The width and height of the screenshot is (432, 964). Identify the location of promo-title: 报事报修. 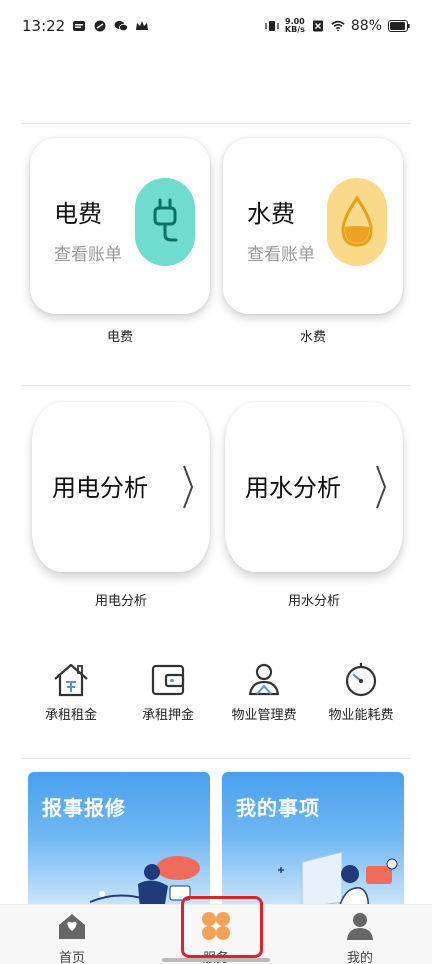
(84, 808).